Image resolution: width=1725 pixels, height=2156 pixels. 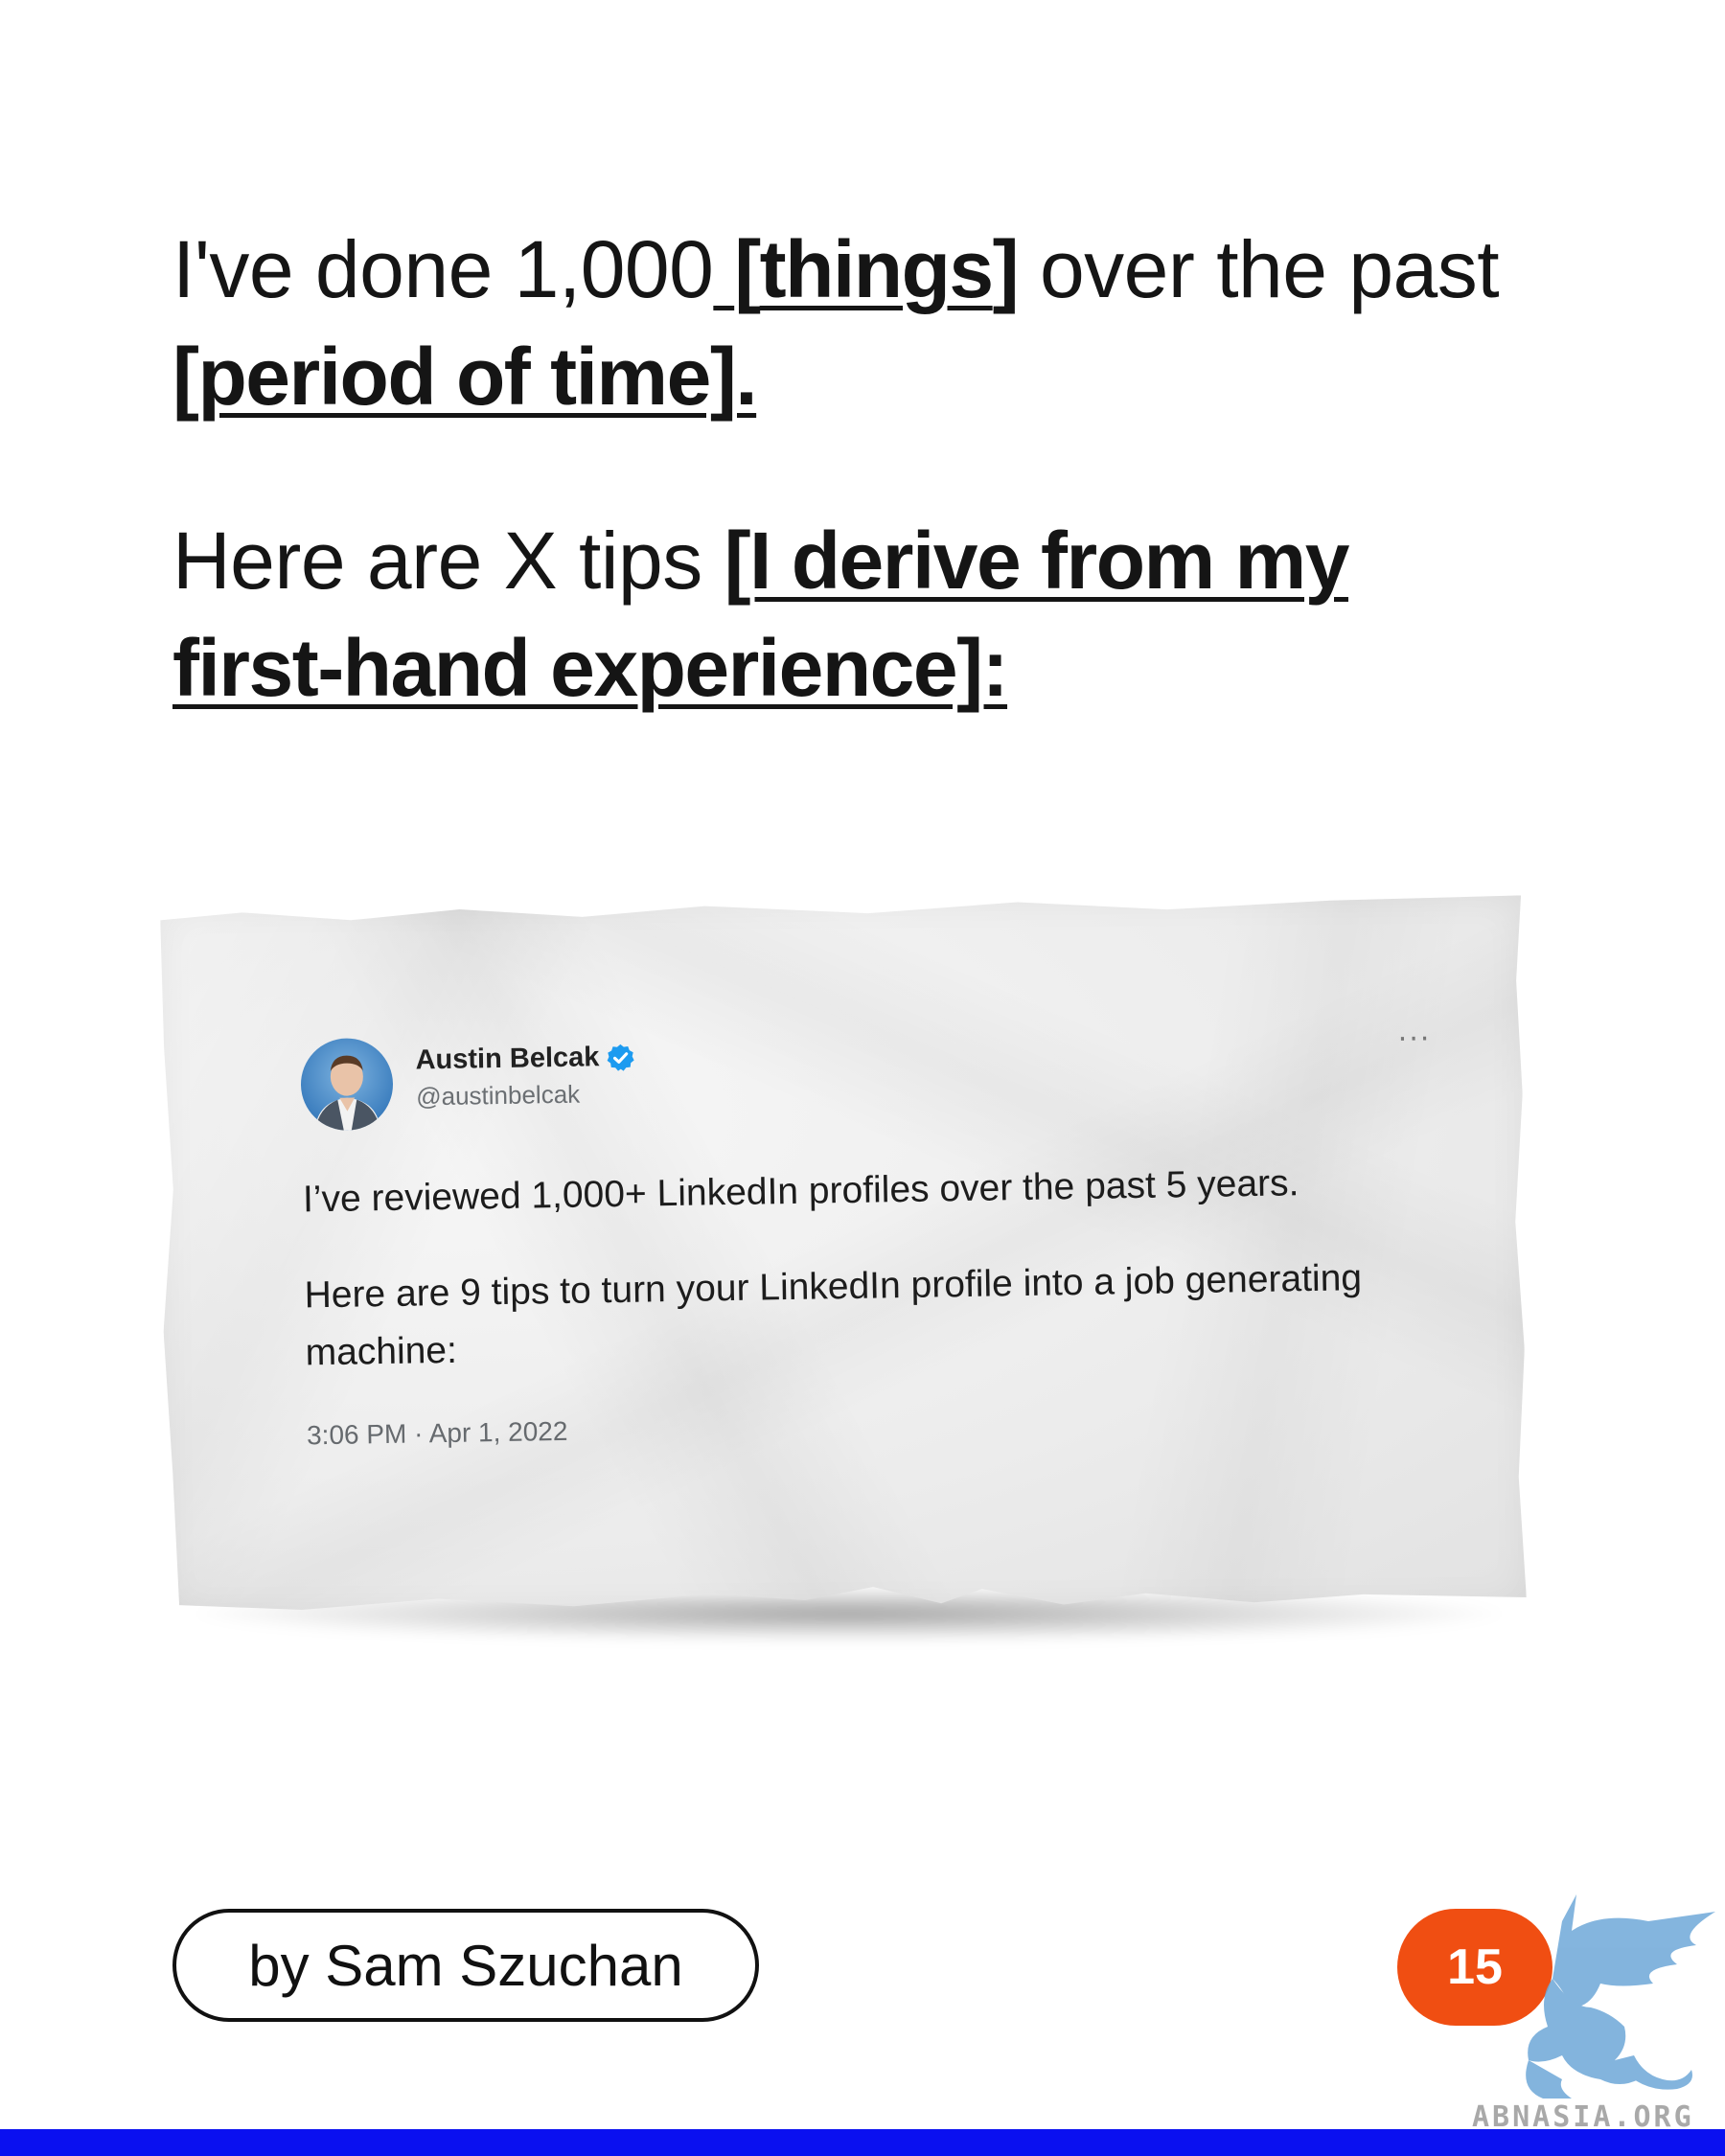 What do you see at coordinates (443, 269) in the screenshot?
I see `headline-prefix: I've done 1,000` at bounding box center [443, 269].